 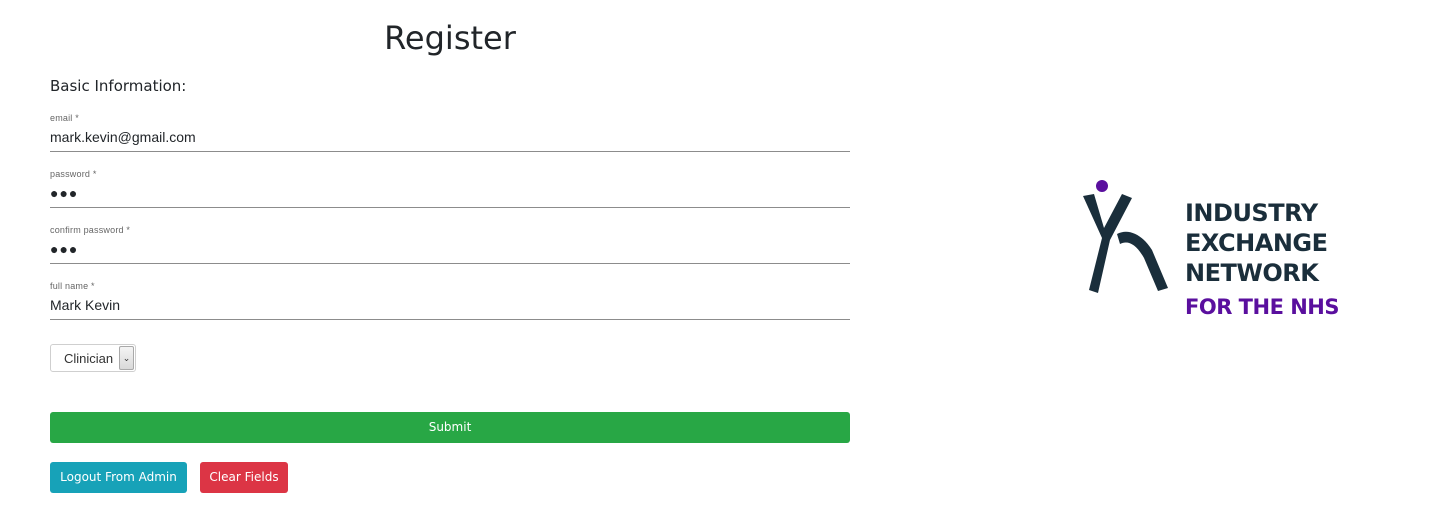 What do you see at coordinates (118, 477) in the screenshot?
I see `logout-from-admin-button: Logout From Admin` at bounding box center [118, 477].